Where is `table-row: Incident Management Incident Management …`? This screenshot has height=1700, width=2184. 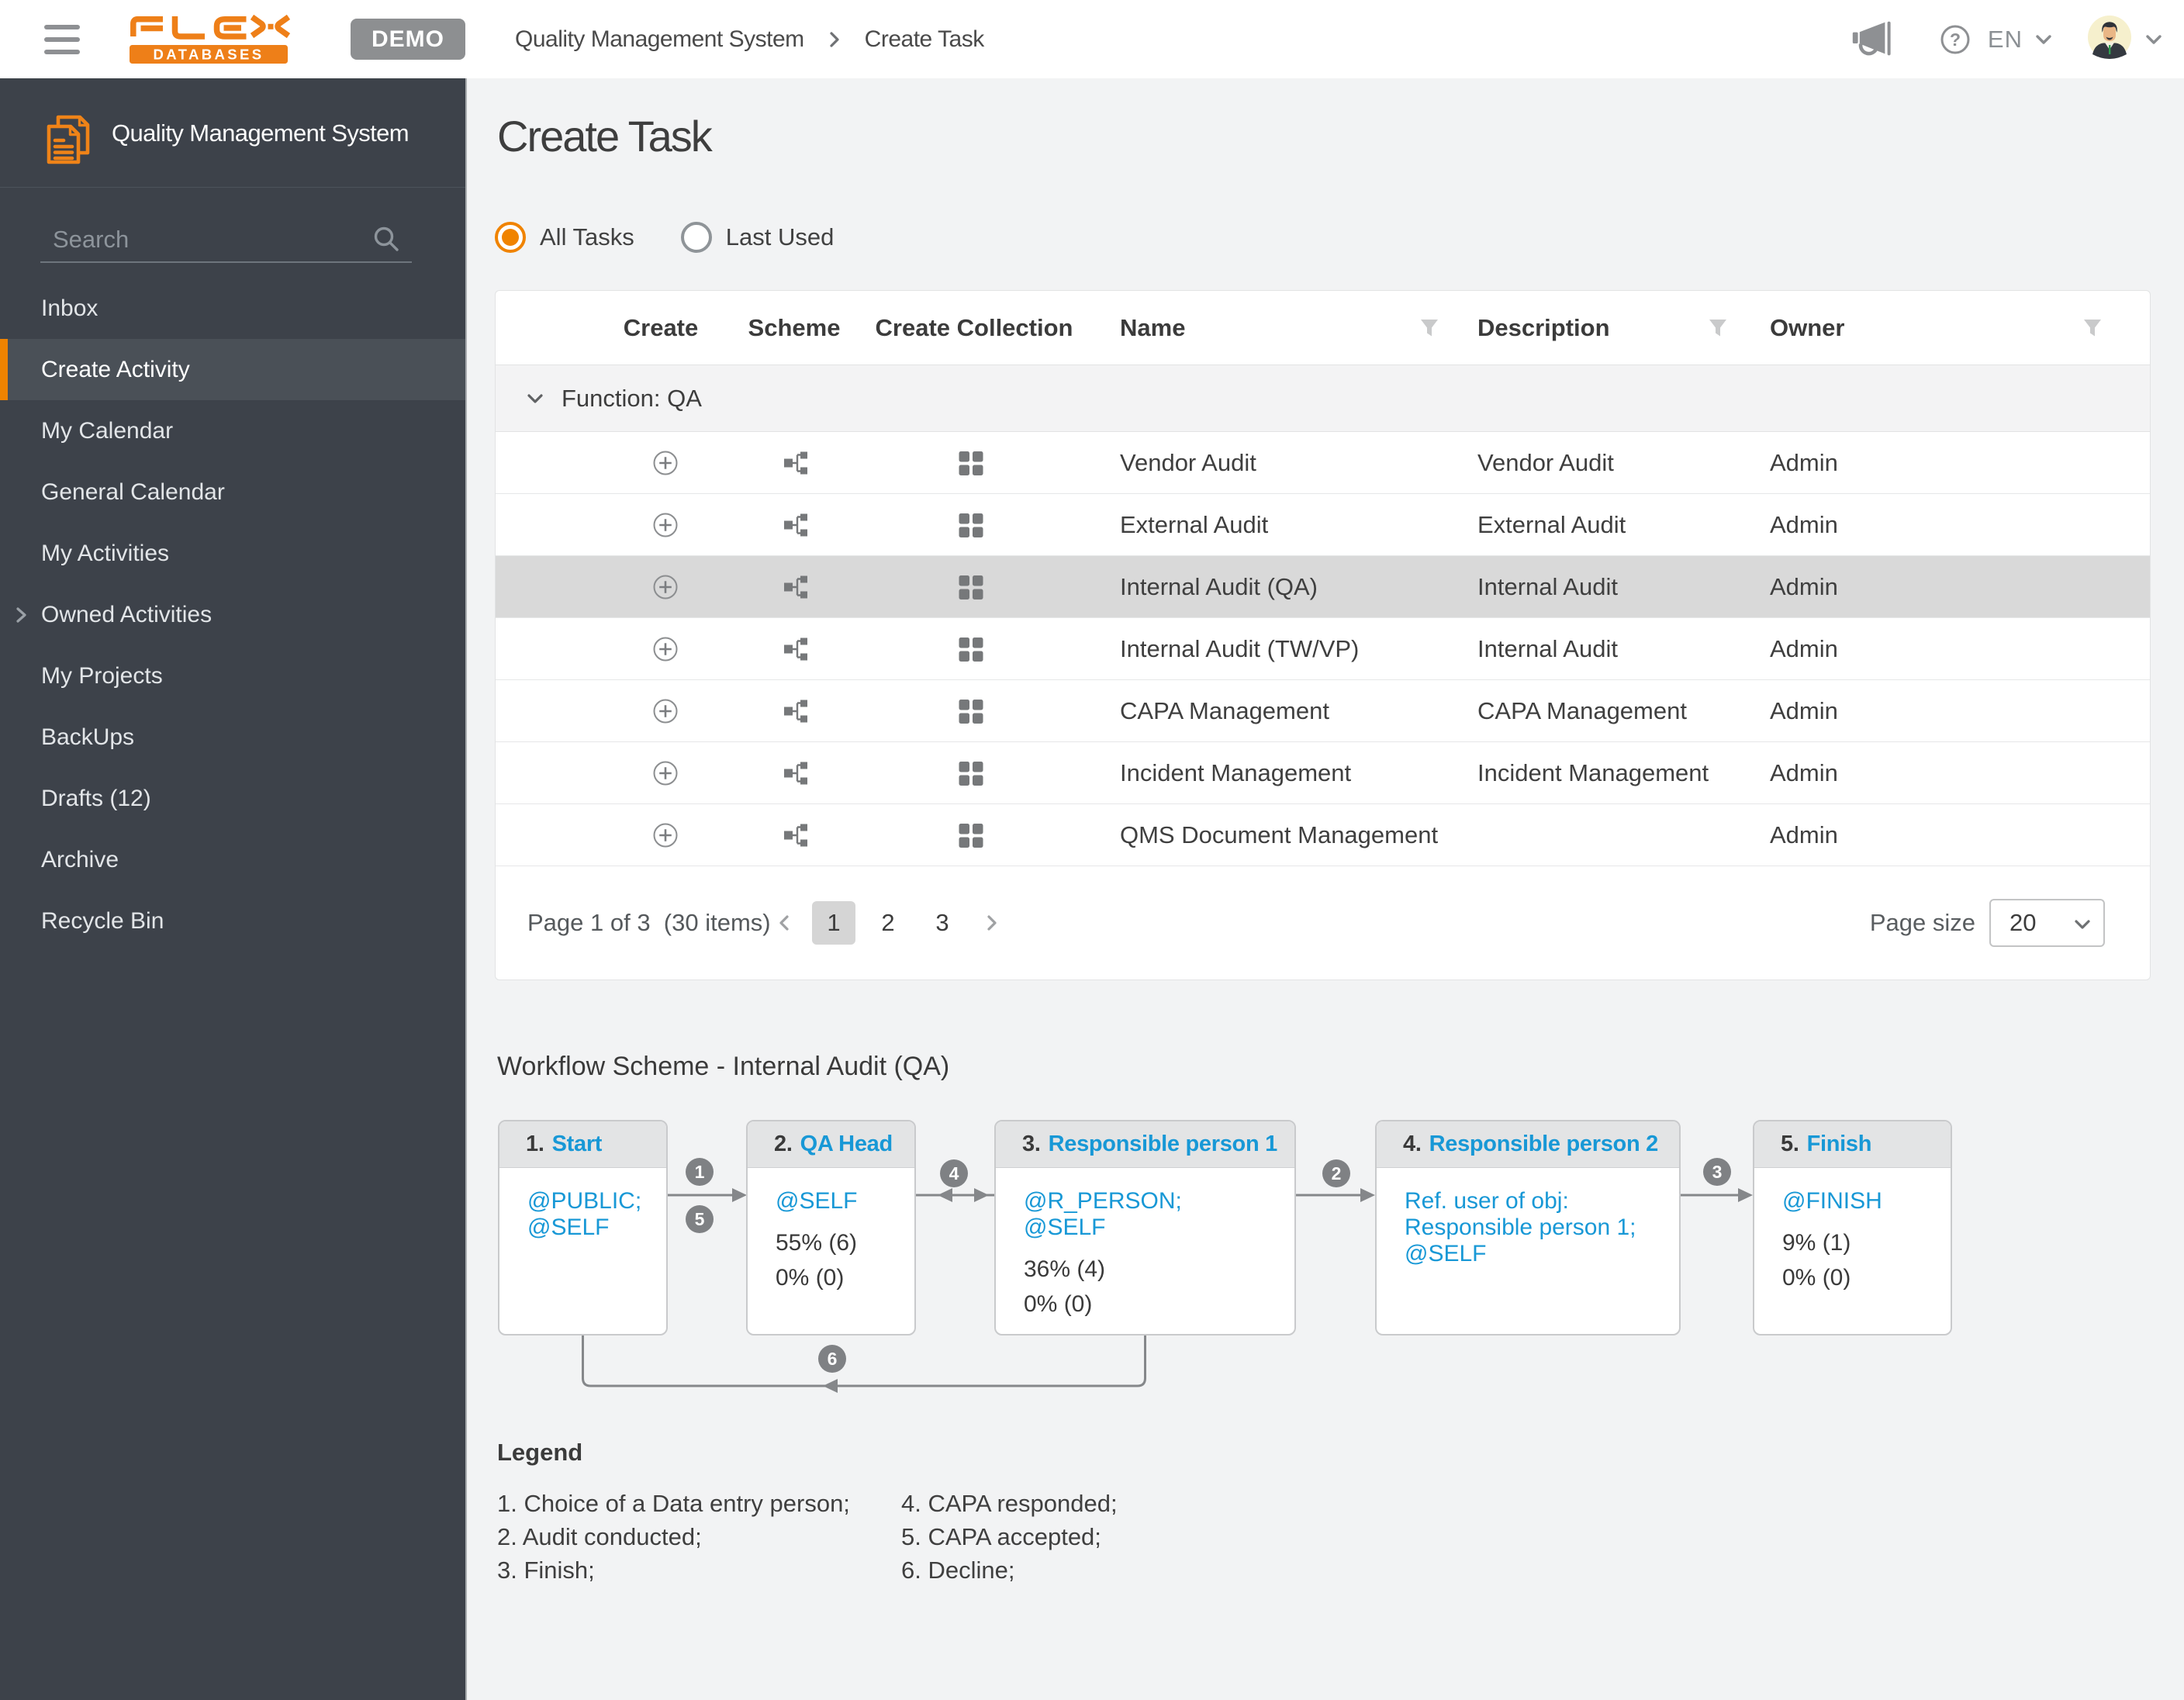 table-row: Incident Management Incident Management … is located at coordinates (1323, 773).